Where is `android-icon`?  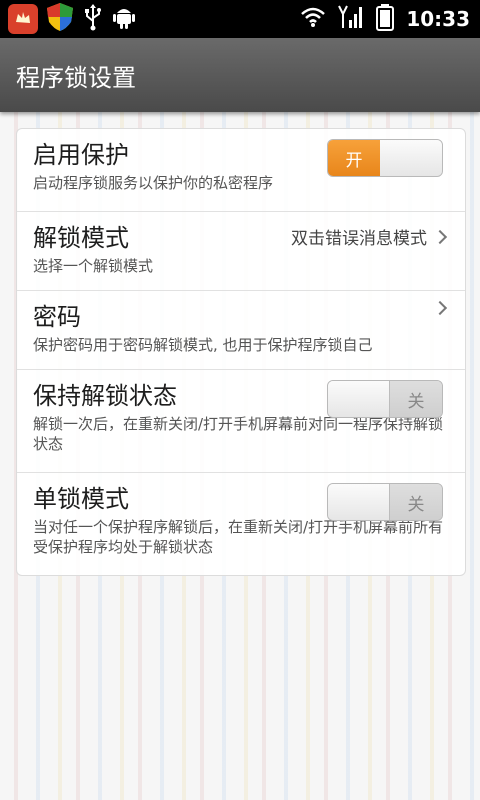 android-icon is located at coordinates (124, 19).